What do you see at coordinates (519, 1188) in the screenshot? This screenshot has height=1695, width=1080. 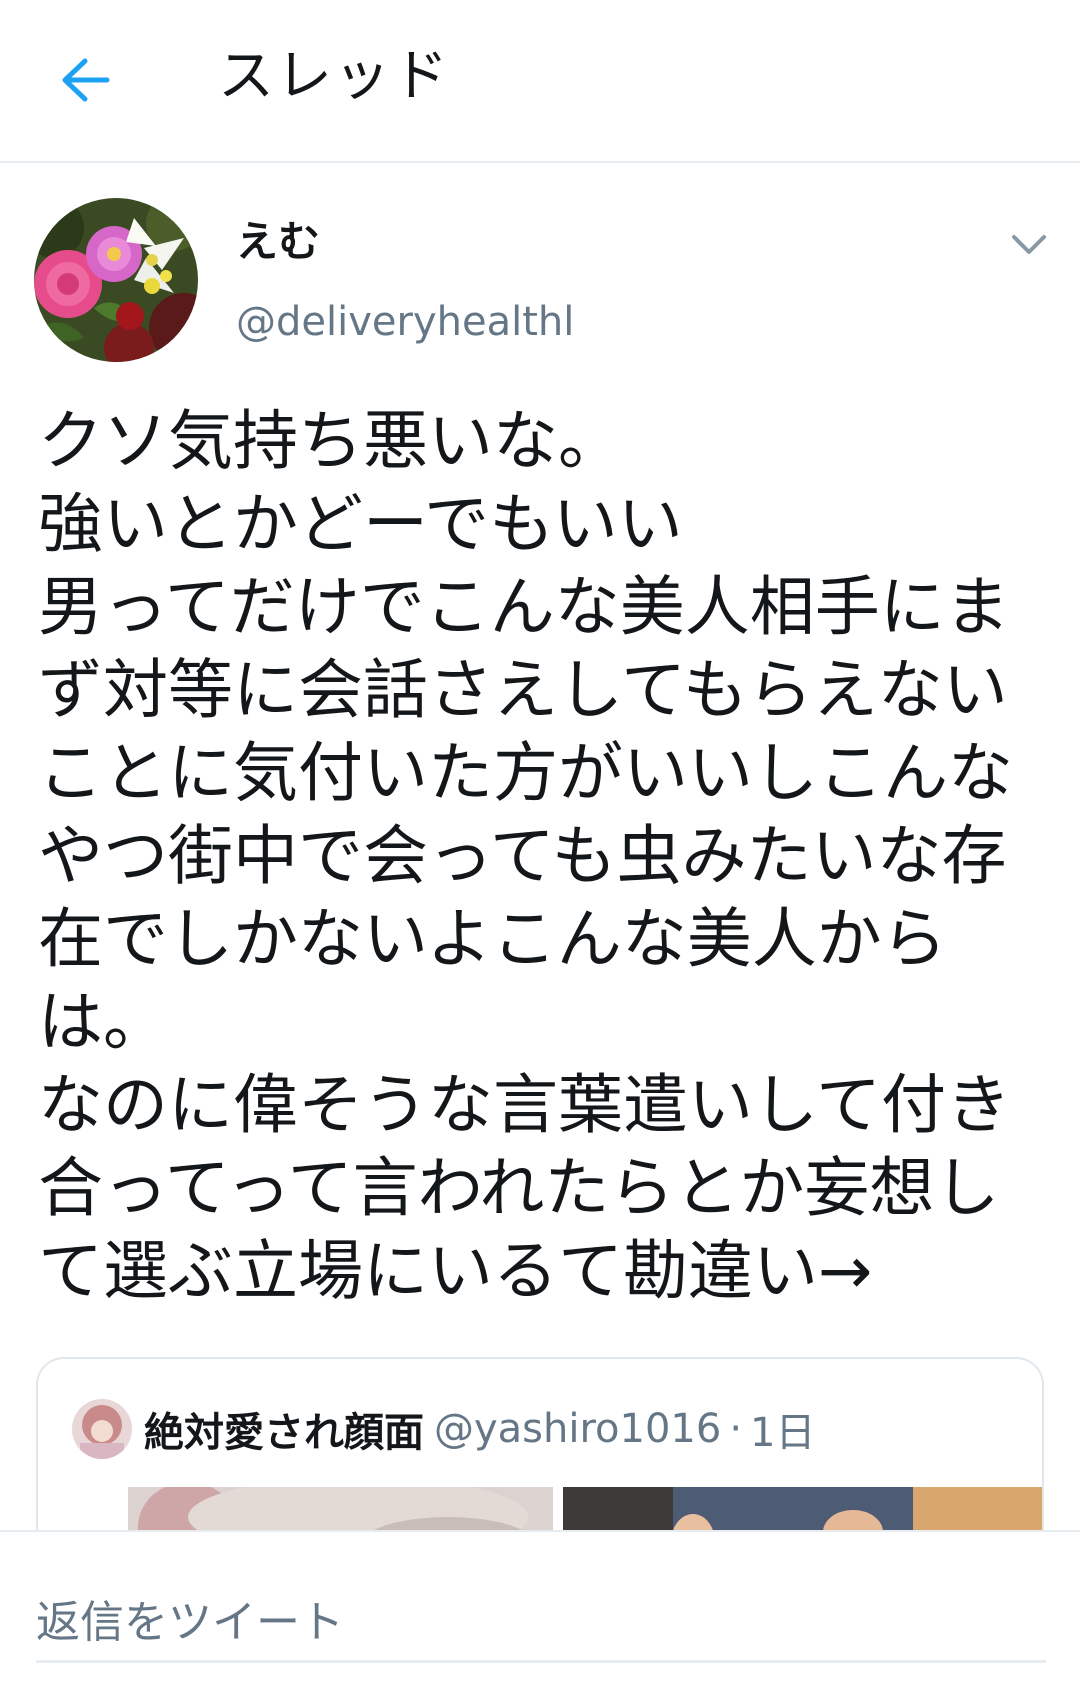 I see `tweet-line: 合ってって言われたらとか妄想し` at bounding box center [519, 1188].